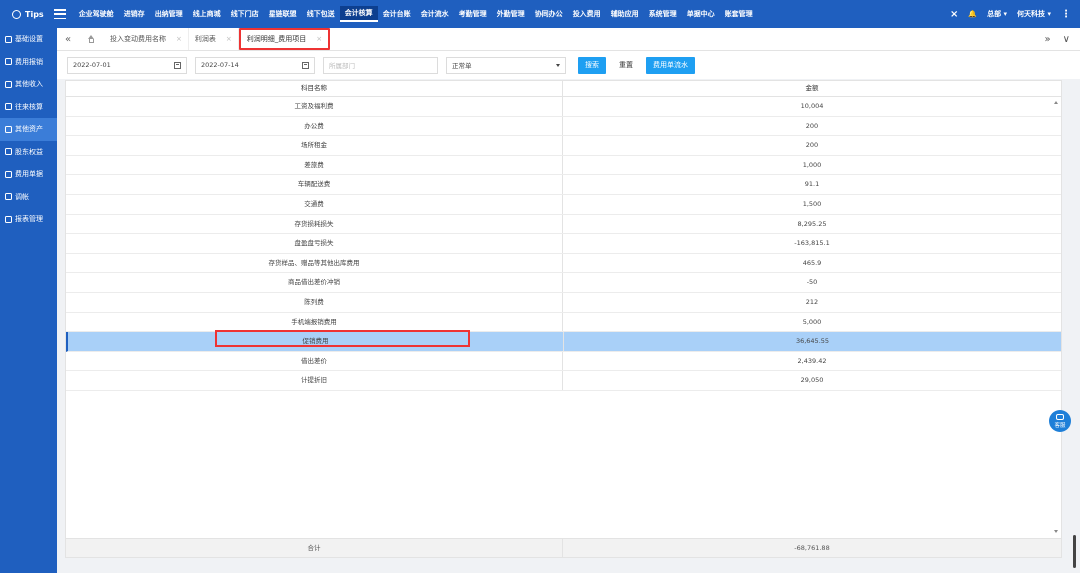 The image size is (1080, 573). I want to click on sidebar-item: 其他收入, so click(28, 84).